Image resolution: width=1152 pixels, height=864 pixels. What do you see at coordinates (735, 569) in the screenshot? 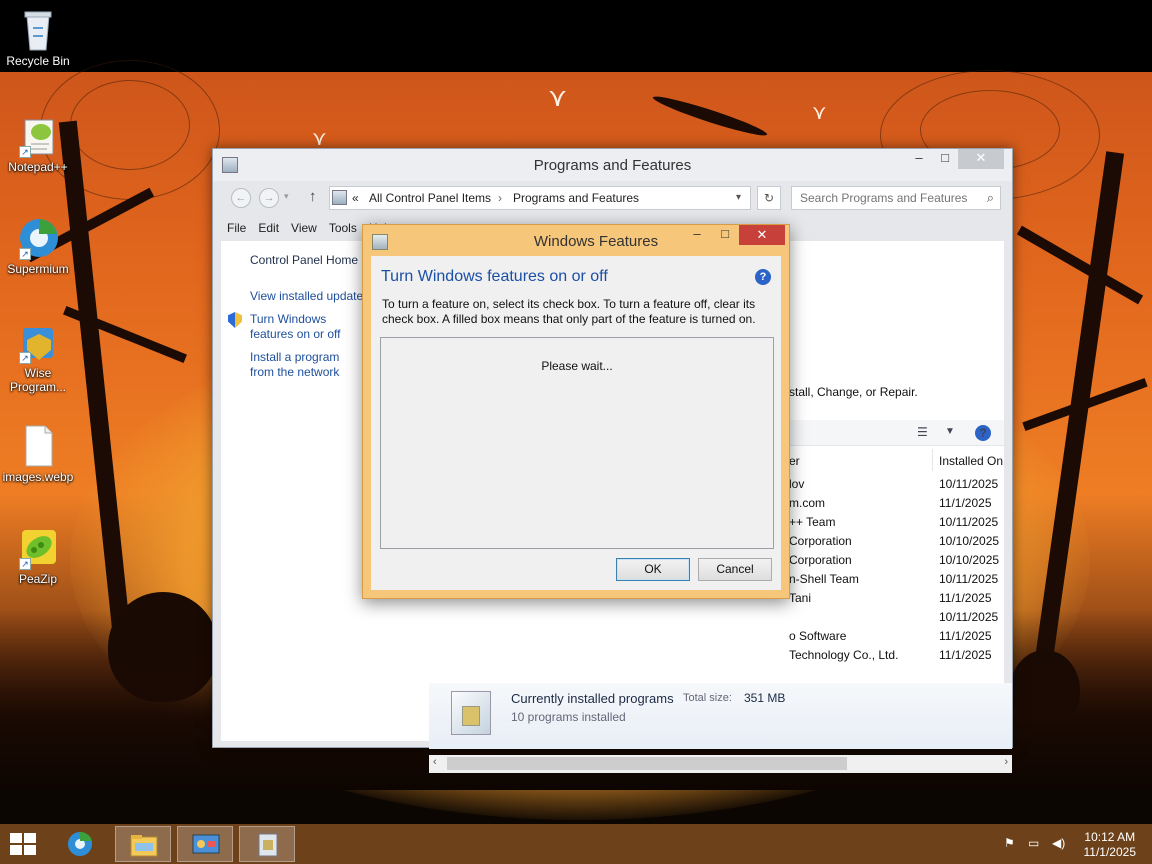
I see `cancel-button: Cancel` at bounding box center [735, 569].